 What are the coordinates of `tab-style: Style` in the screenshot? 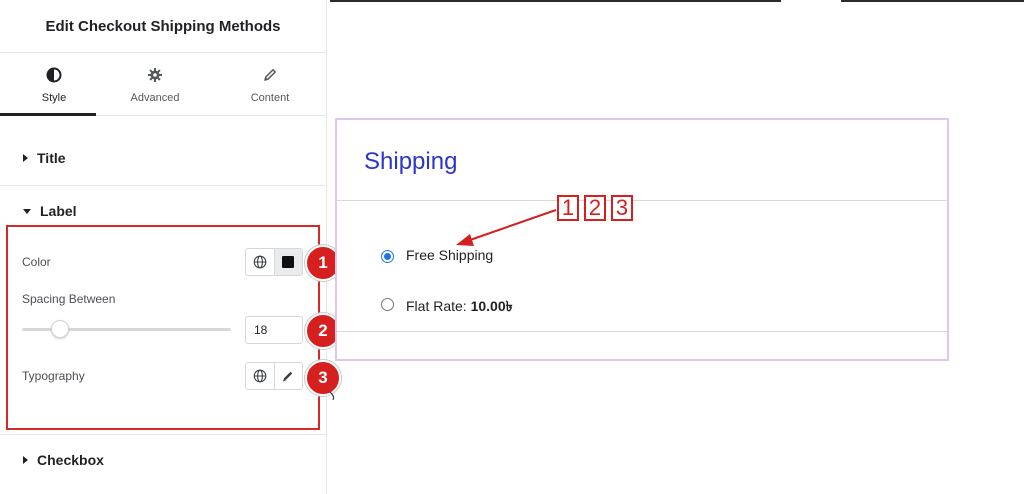 It's located at (54, 84).